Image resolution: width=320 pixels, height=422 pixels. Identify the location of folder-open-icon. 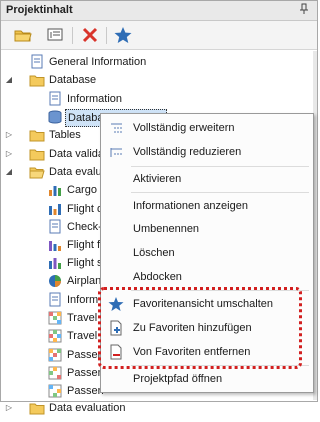
(37, 172).